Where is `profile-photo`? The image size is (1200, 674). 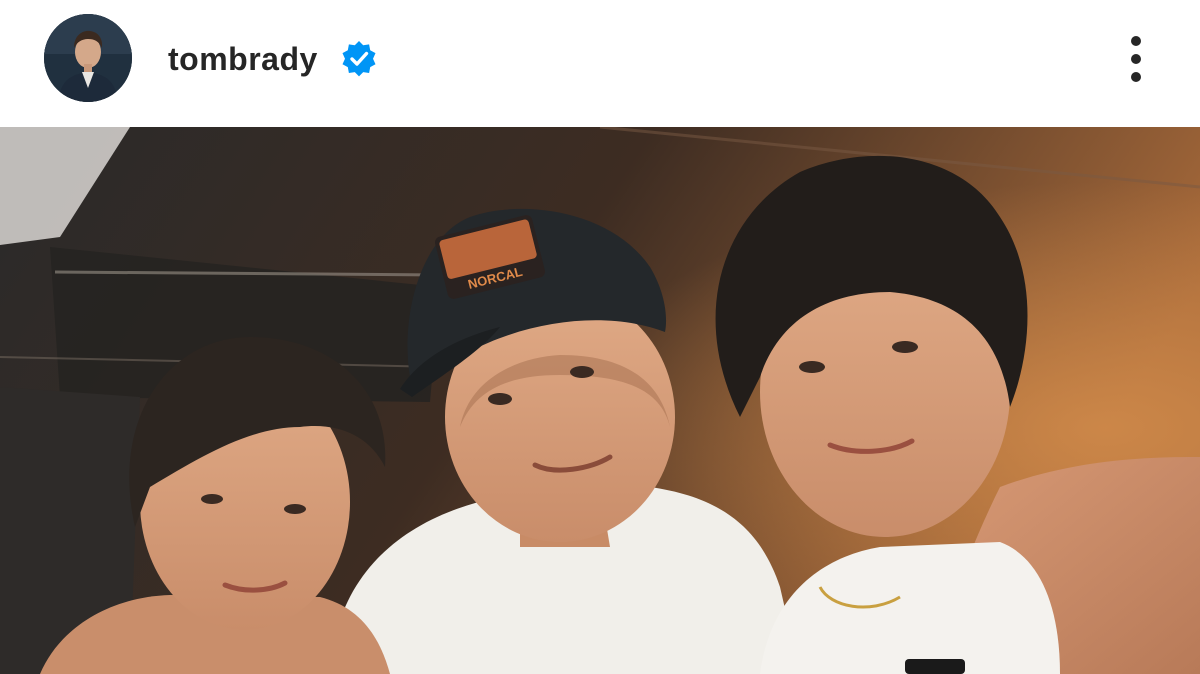
profile-photo is located at coordinates (88, 58).